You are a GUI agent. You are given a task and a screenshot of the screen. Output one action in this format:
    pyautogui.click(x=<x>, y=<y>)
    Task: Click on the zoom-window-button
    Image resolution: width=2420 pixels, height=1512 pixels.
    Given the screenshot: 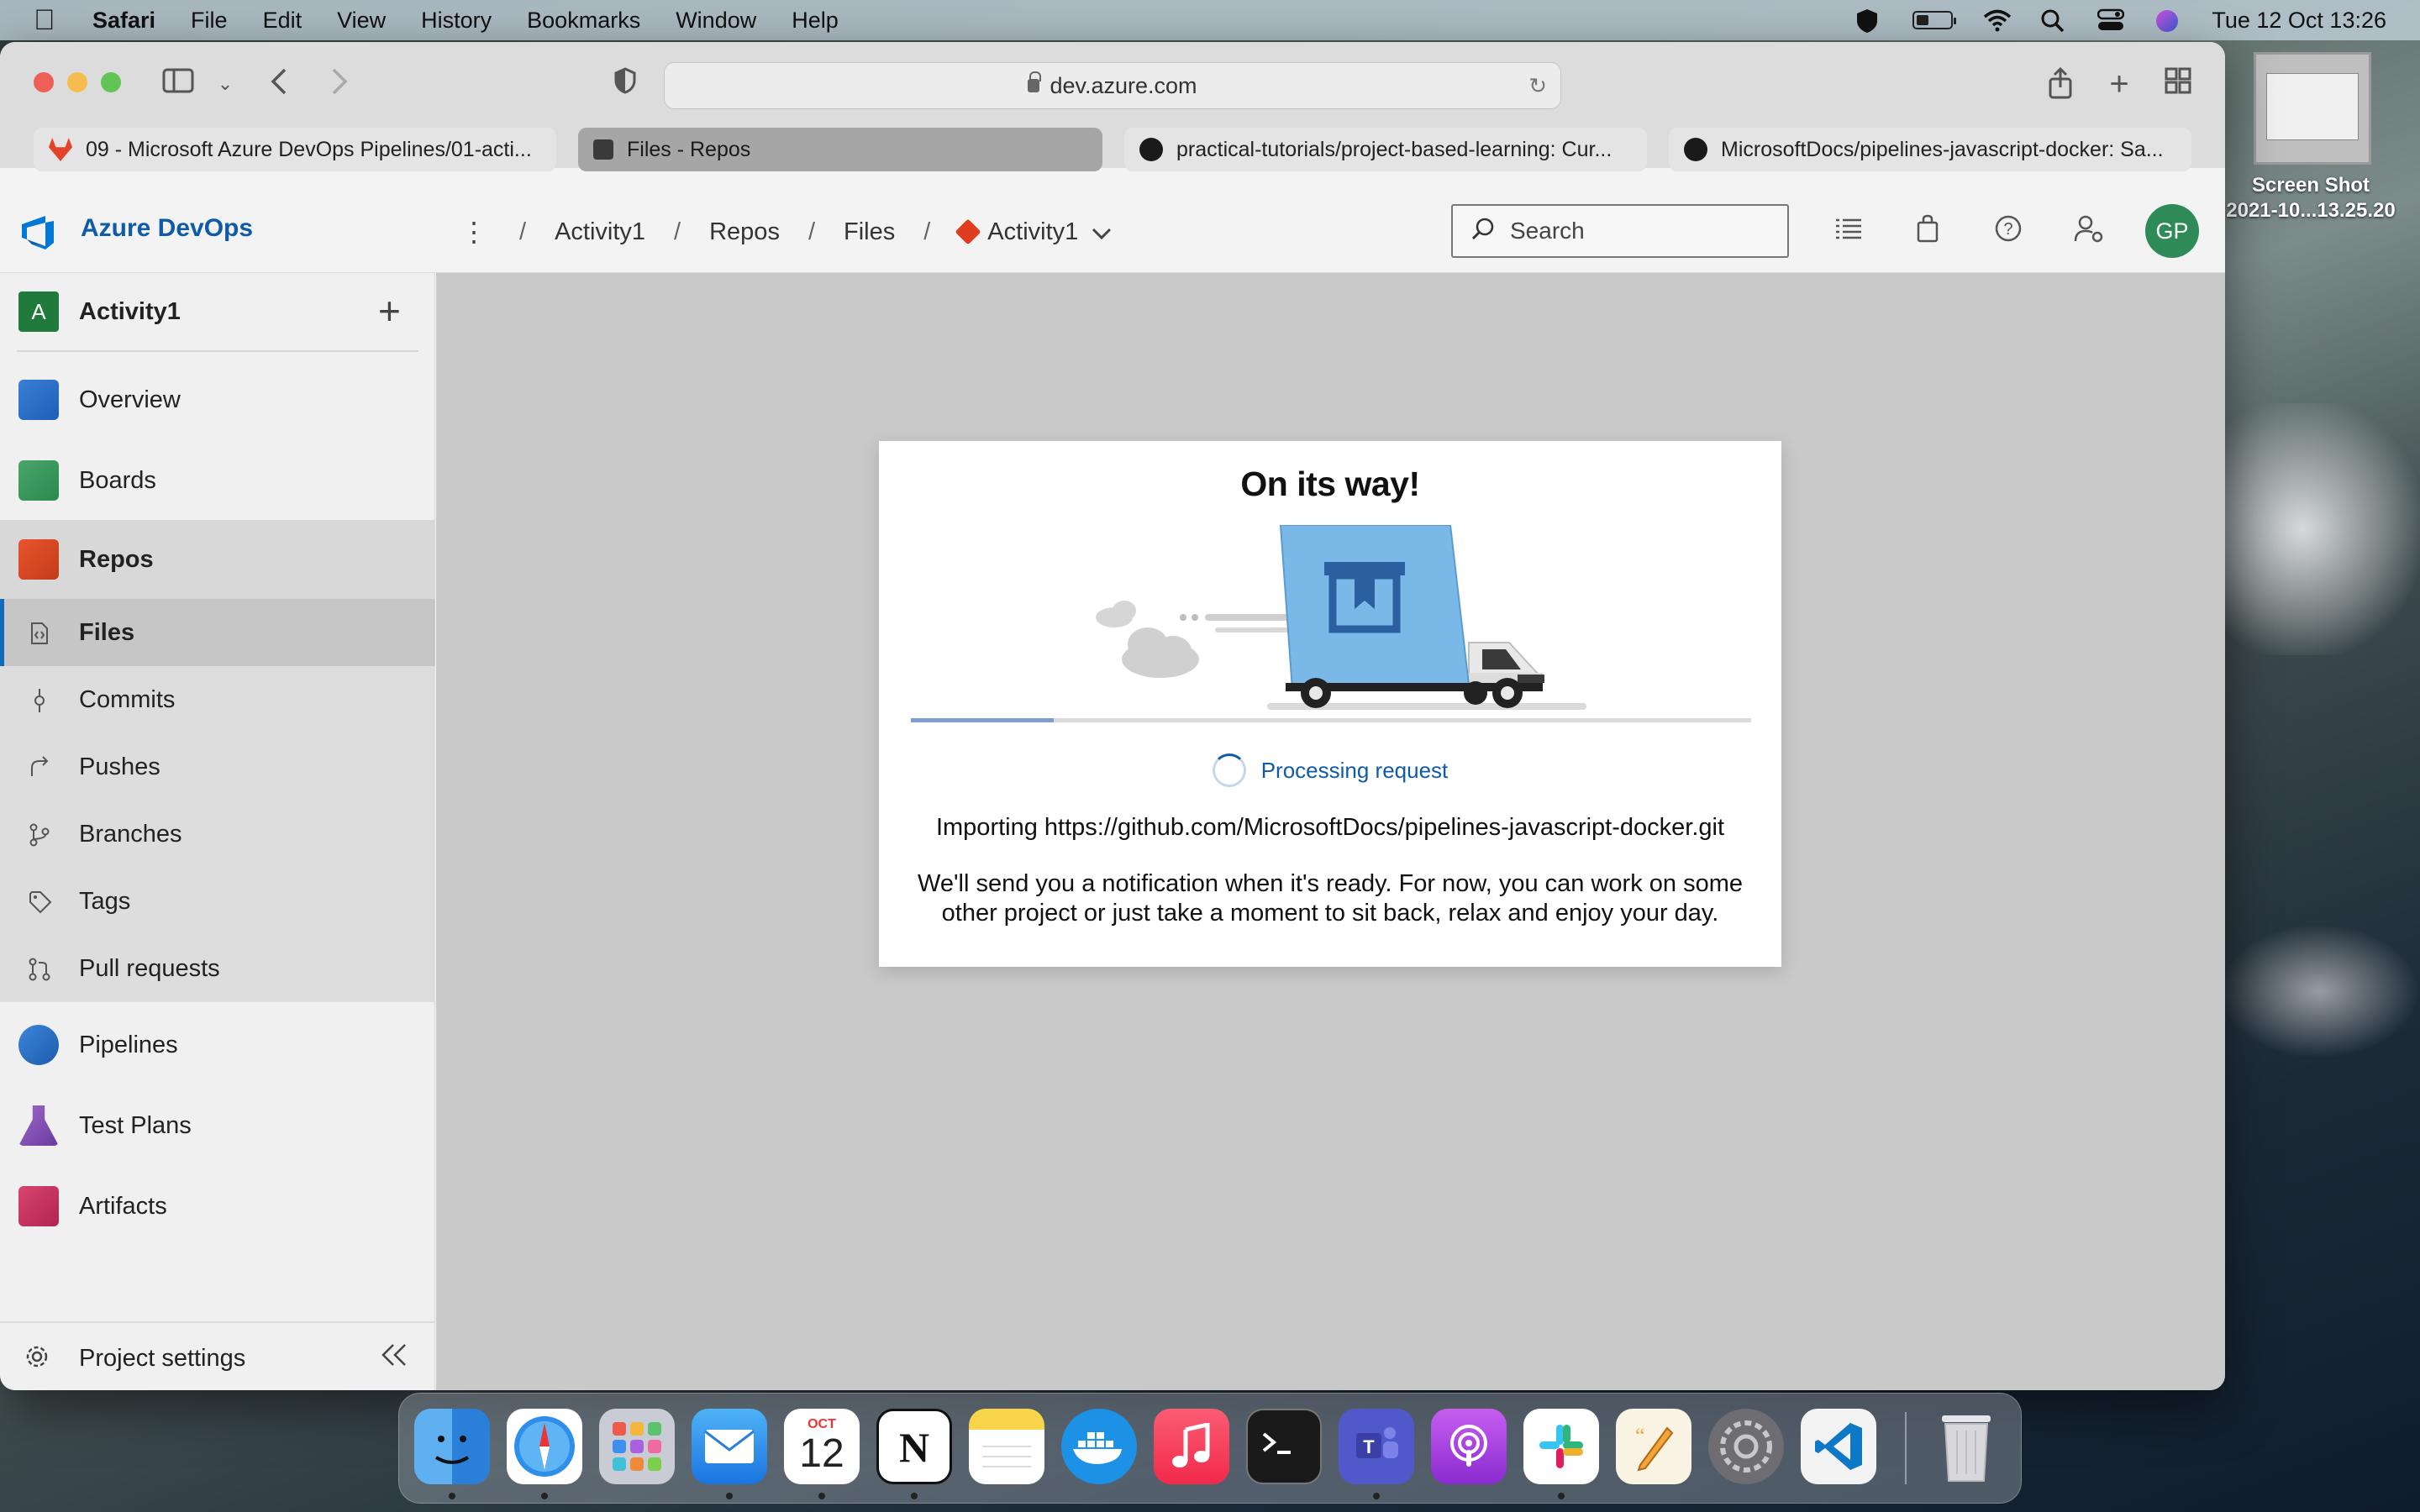 What is the action you would take?
    pyautogui.click(x=111, y=82)
    